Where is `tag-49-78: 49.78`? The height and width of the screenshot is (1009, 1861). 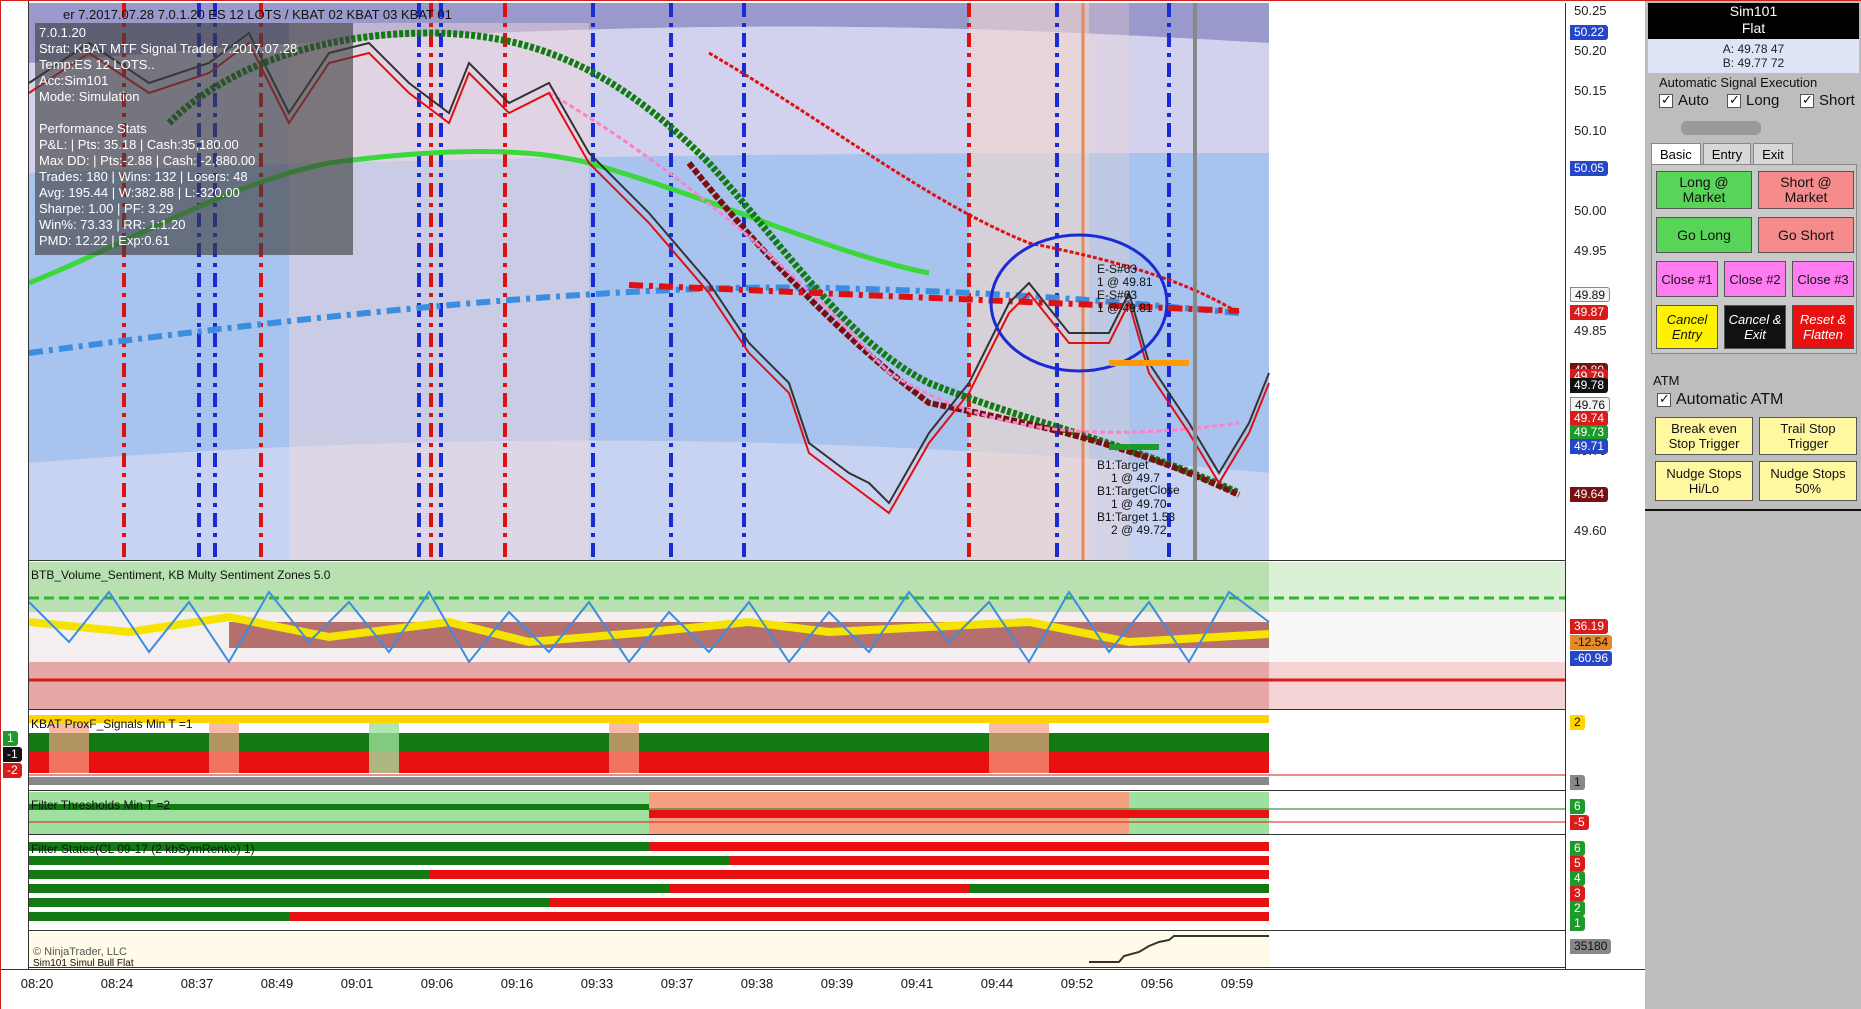 tag-49-78: 49.78 is located at coordinates (1589, 385).